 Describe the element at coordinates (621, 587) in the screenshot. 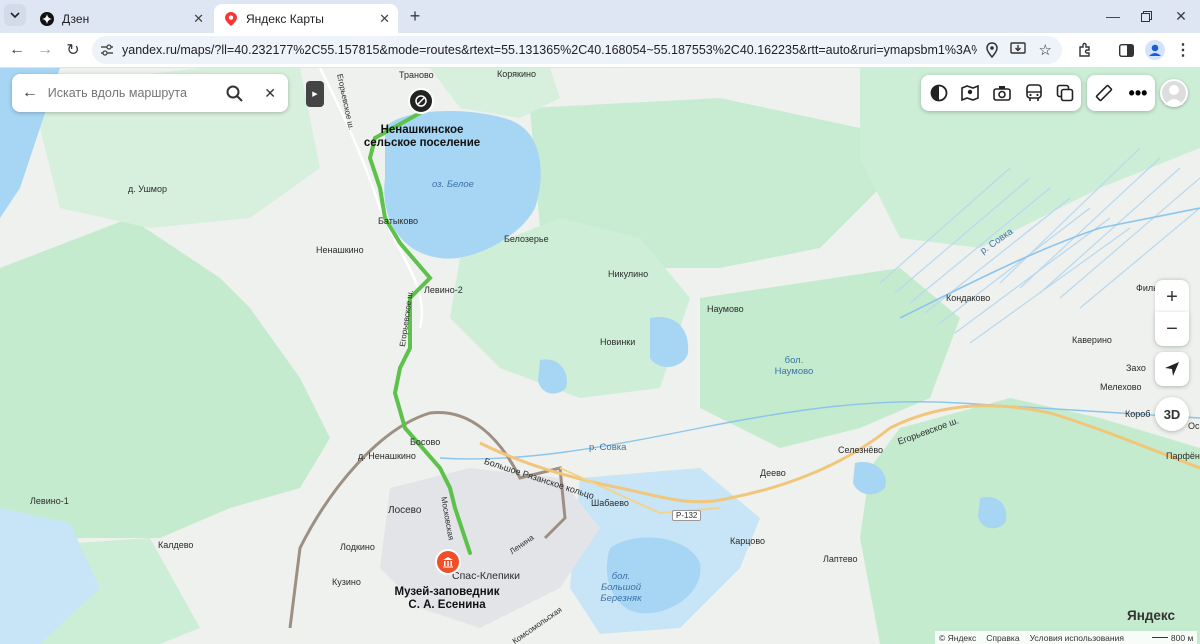

I see `swamp-label: бол. Большой Березняк` at that location.